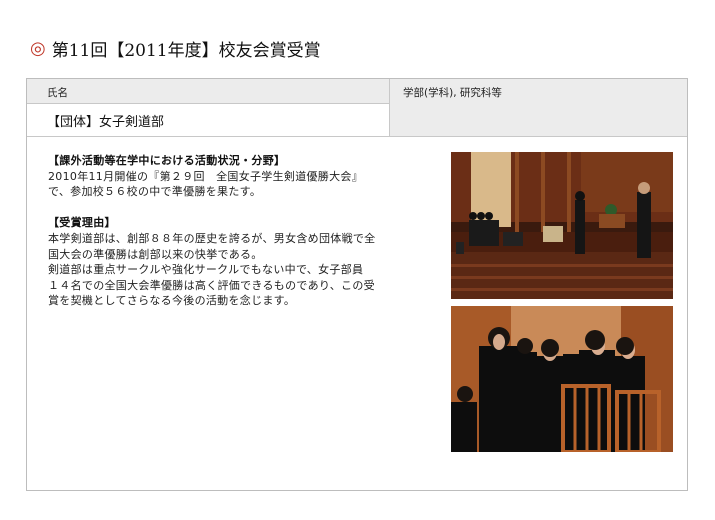 This screenshot has width=715, height=520. What do you see at coordinates (155, 254) in the screenshot?
I see `section2-line: 国大会の準優勝は創部以来の快挙である。` at bounding box center [155, 254].